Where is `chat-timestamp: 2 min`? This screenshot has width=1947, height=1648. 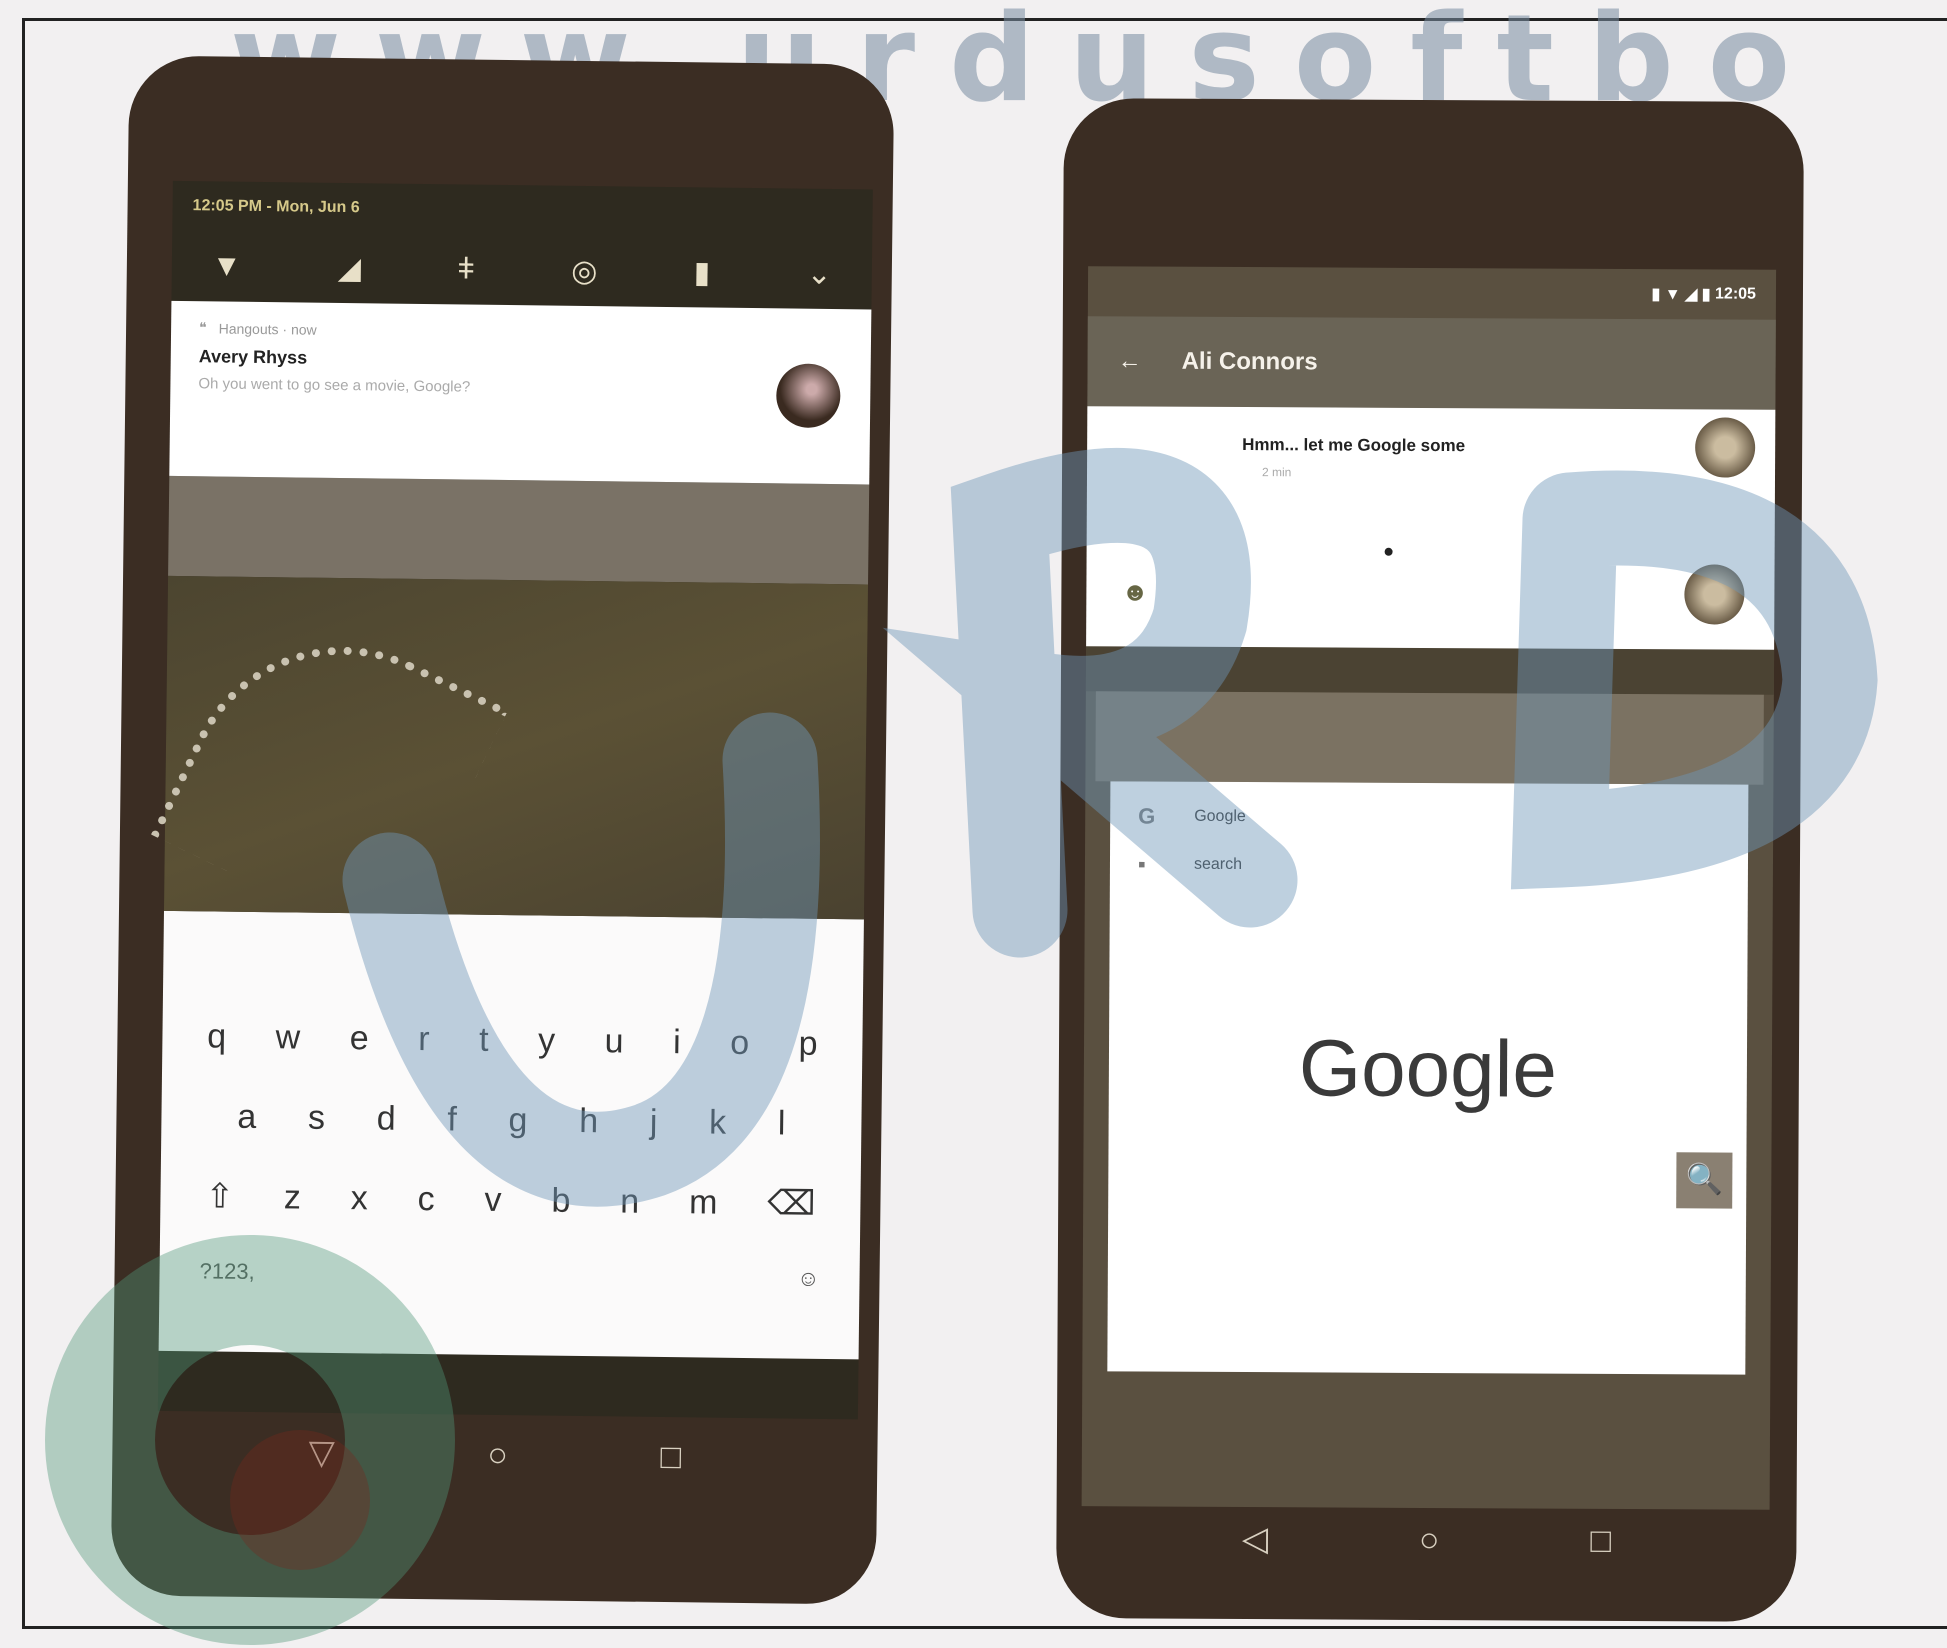
chat-timestamp: 2 min is located at coordinates (1276, 472).